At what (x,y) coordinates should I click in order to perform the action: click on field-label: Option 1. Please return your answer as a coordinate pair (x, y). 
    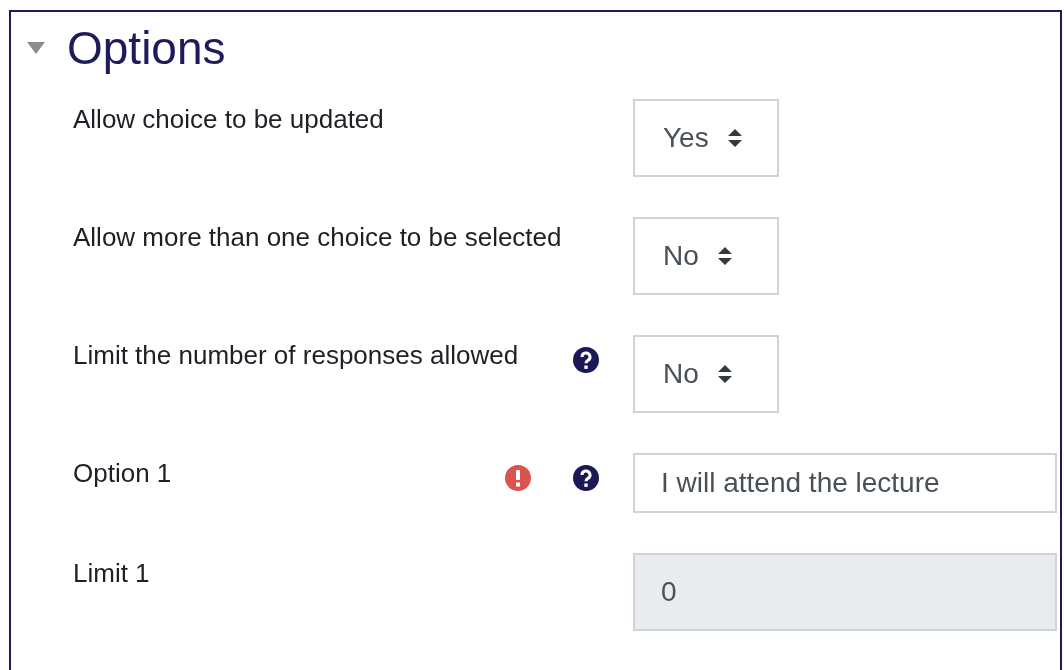
    Looking at the image, I should click on (123, 473).